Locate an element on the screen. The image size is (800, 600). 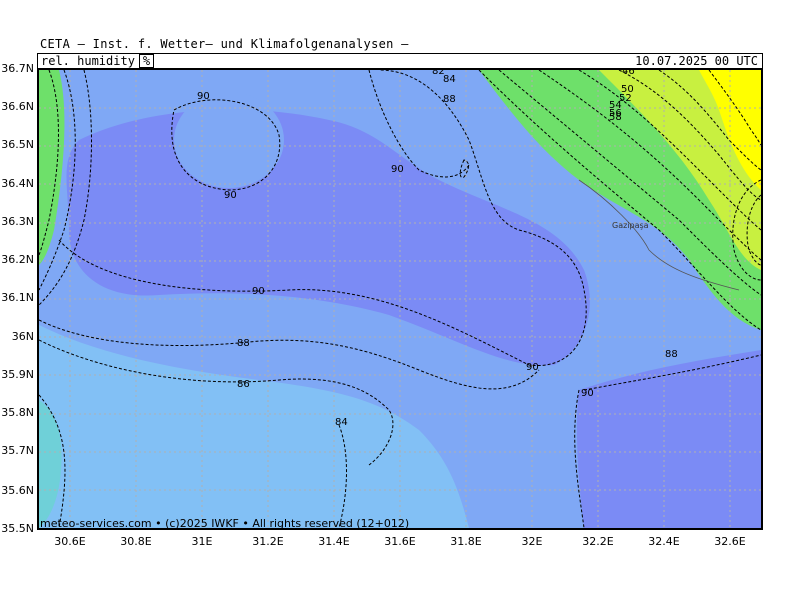
lat-label: 36.6N is located at coordinates (17, 106).